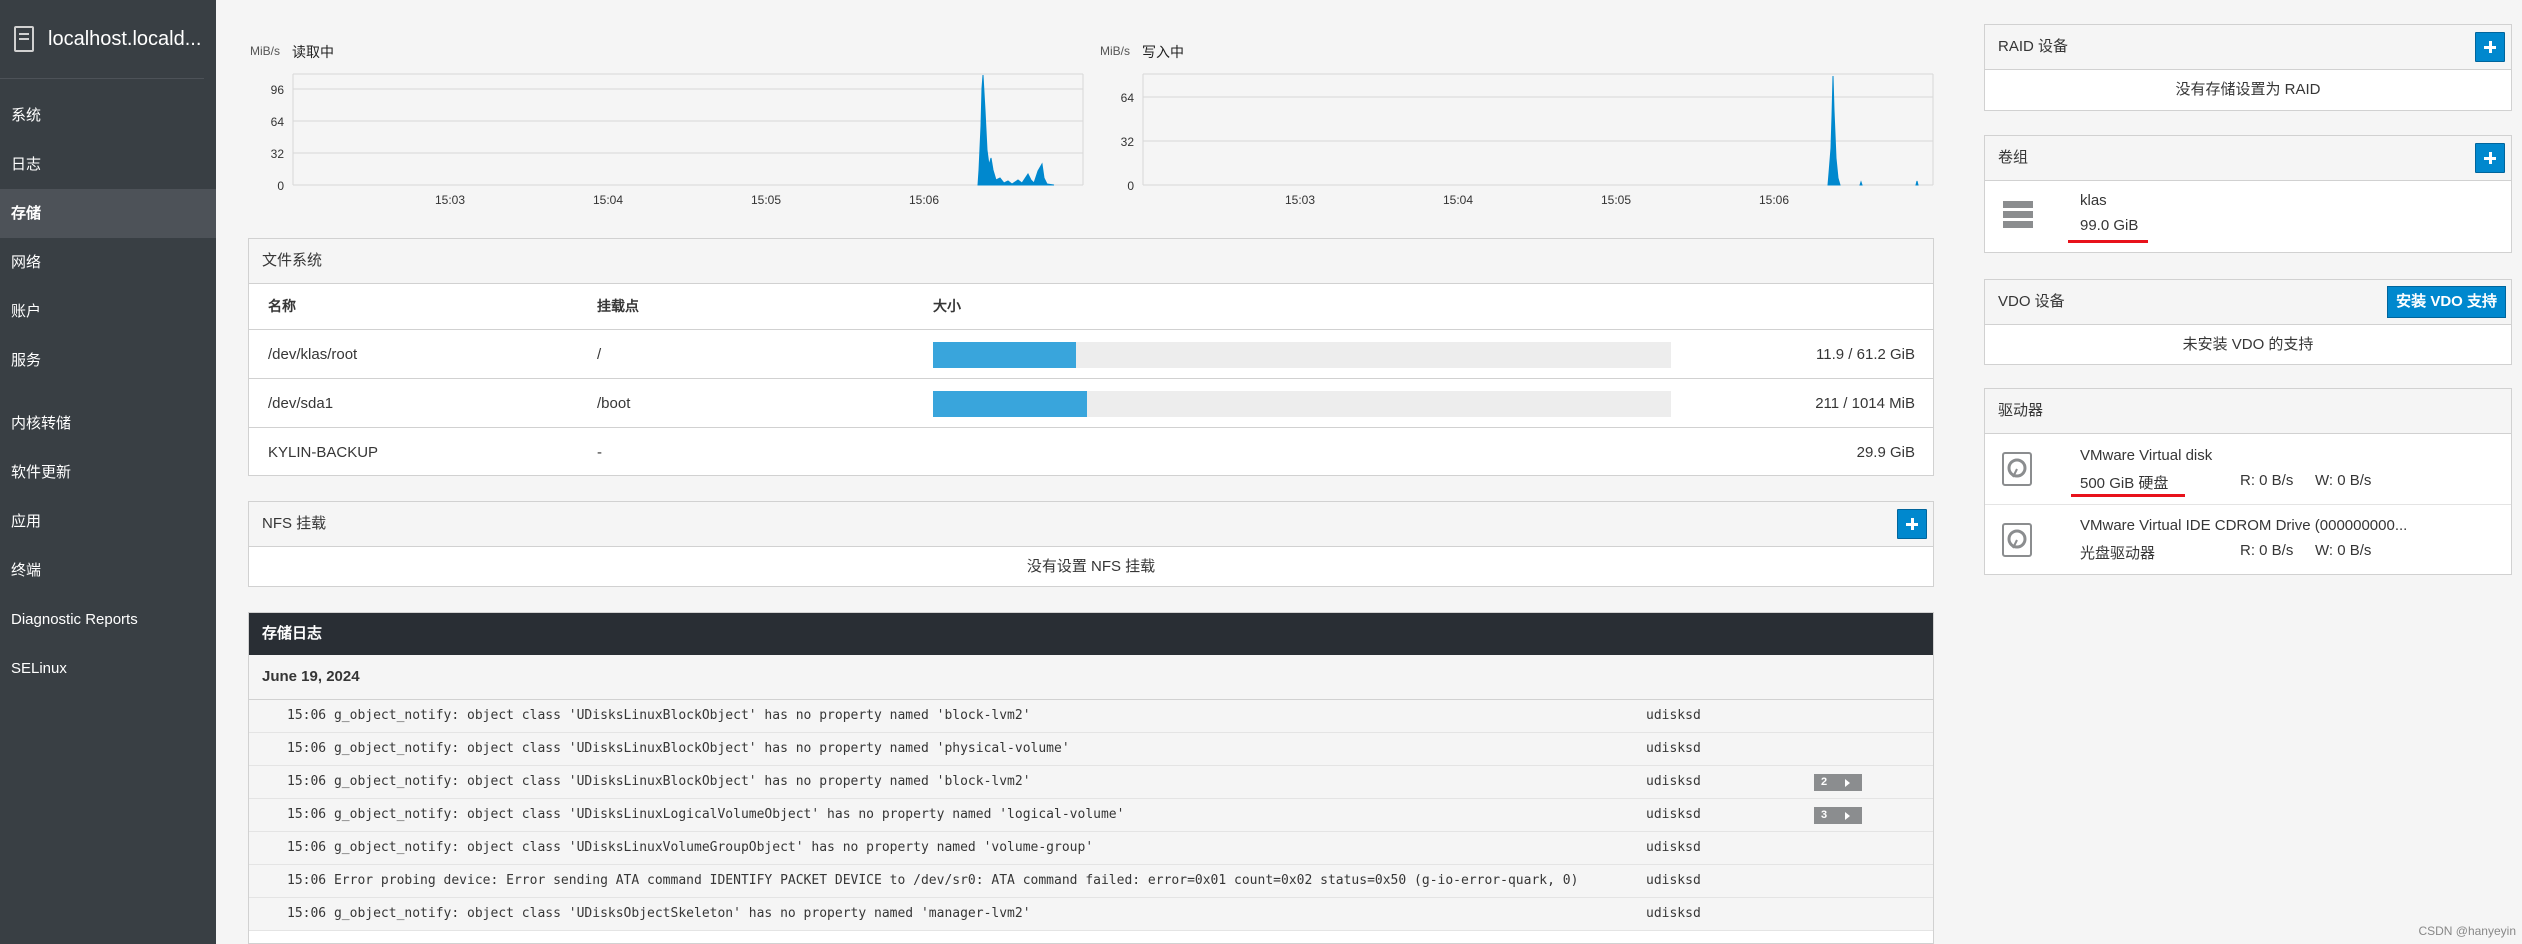 The height and width of the screenshot is (944, 2522). What do you see at coordinates (1091, 677) in the screenshot?
I see `logs-date-header: June 19, 2024` at bounding box center [1091, 677].